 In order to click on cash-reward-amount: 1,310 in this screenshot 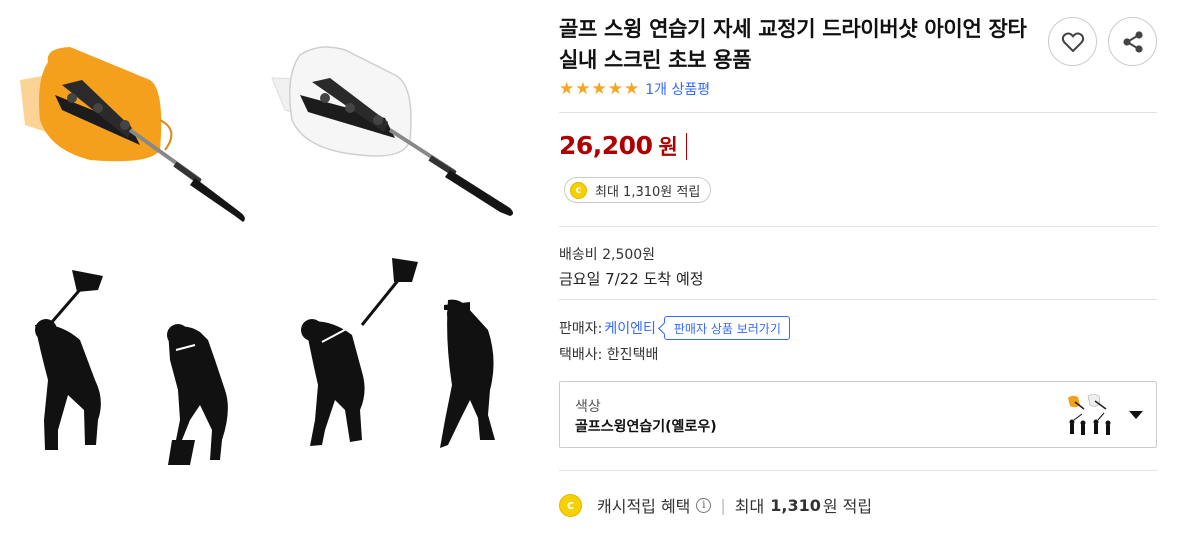, I will do `click(795, 505)`.